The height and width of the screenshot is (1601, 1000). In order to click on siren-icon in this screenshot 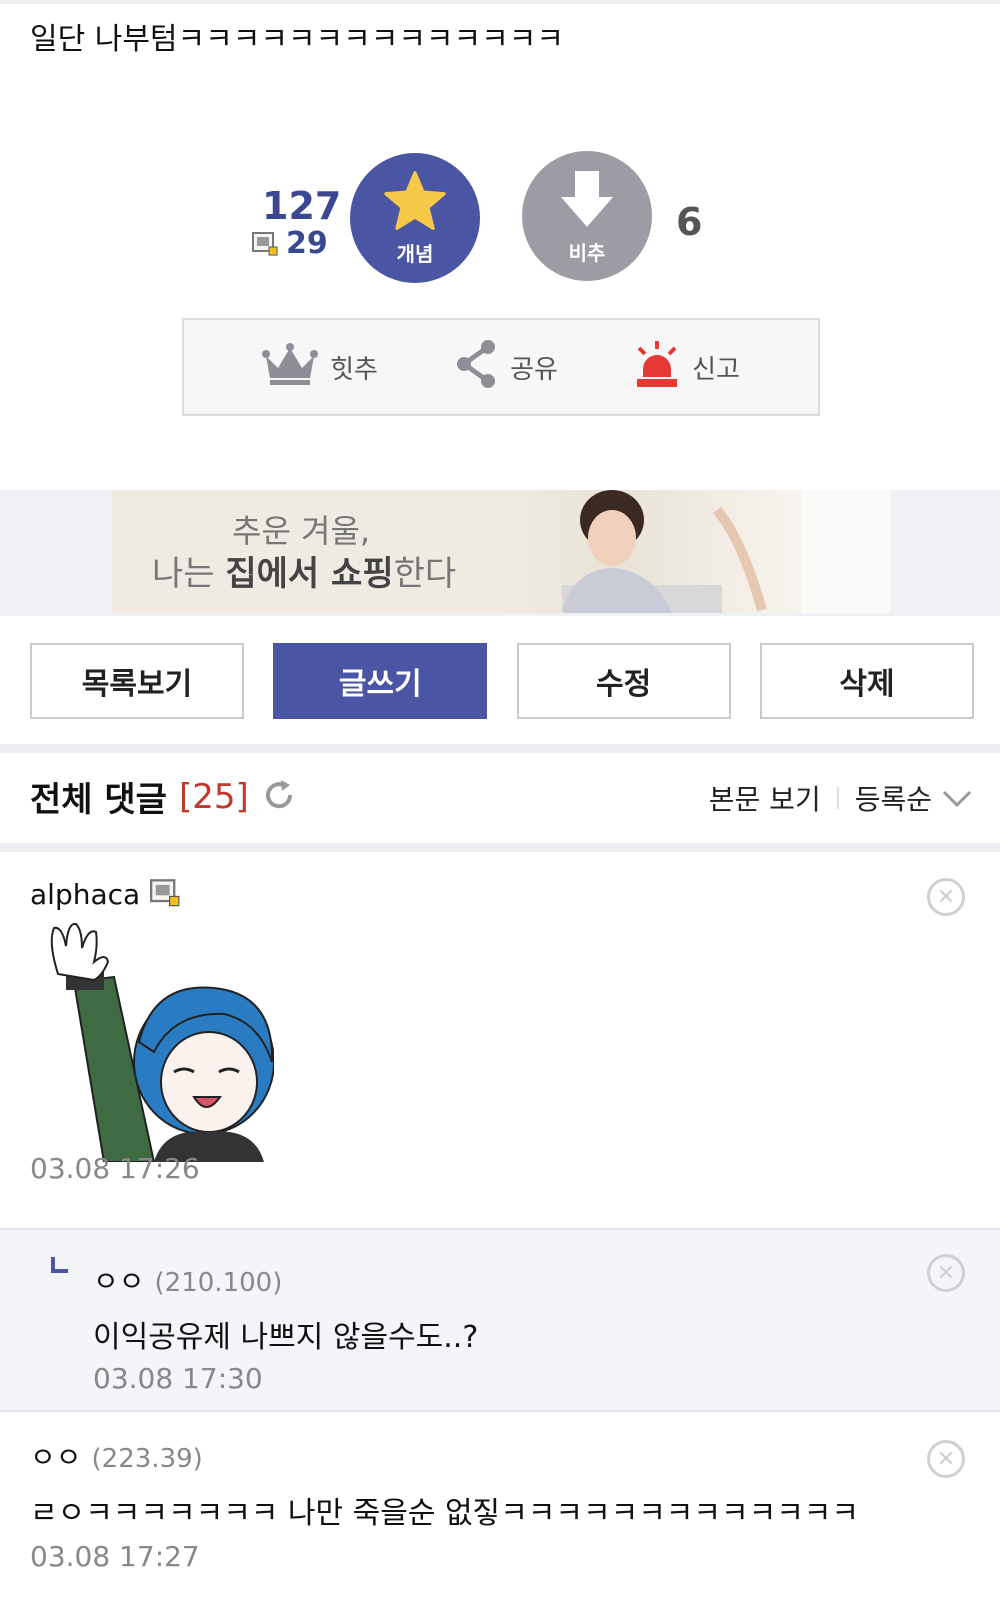, I will do `click(657, 367)`.